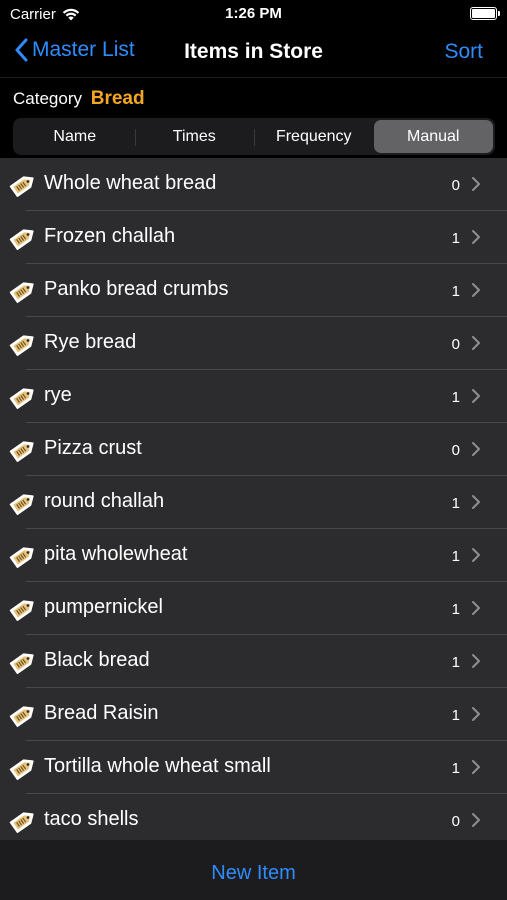  I want to click on status-time: 1:26 PM, so click(253, 13).